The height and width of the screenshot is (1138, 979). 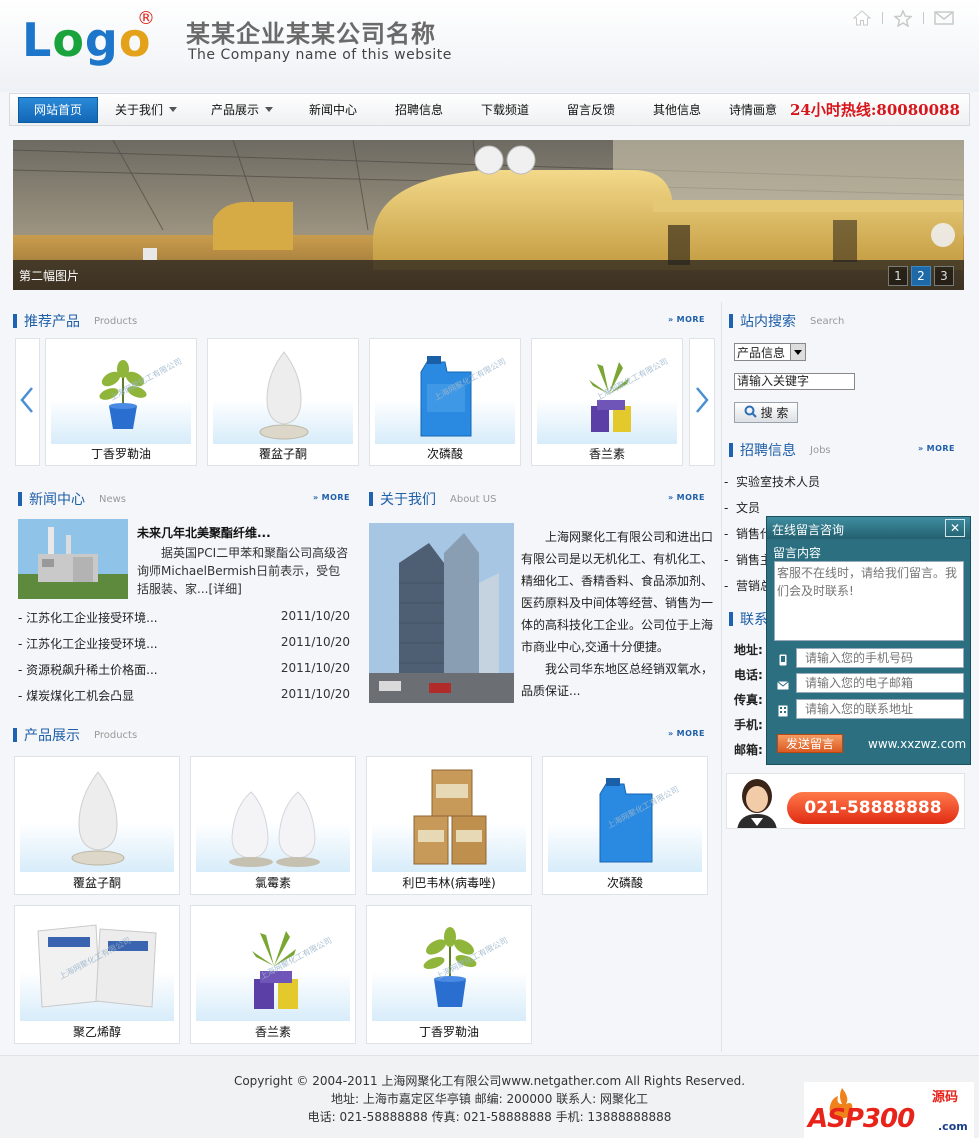 What do you see at coordinates (273, 825) in the screenshot?
I see `product-card: 氯霉素` at bounding box center [273, 825].